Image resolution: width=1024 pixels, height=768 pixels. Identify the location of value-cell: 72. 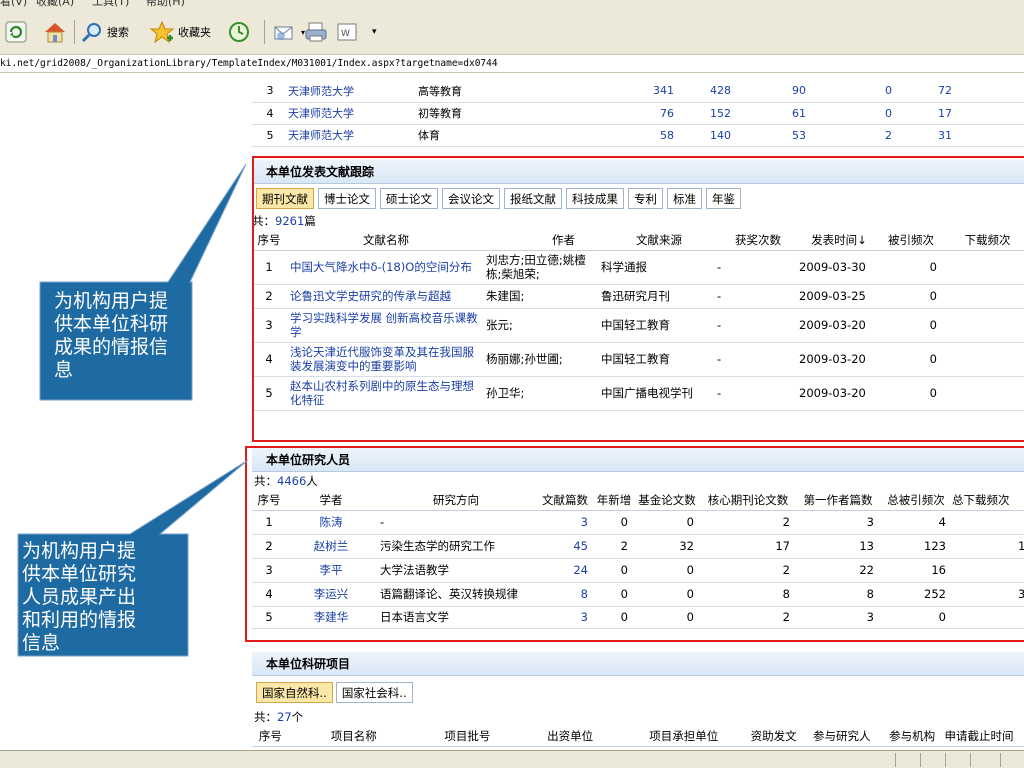
(932, 91).